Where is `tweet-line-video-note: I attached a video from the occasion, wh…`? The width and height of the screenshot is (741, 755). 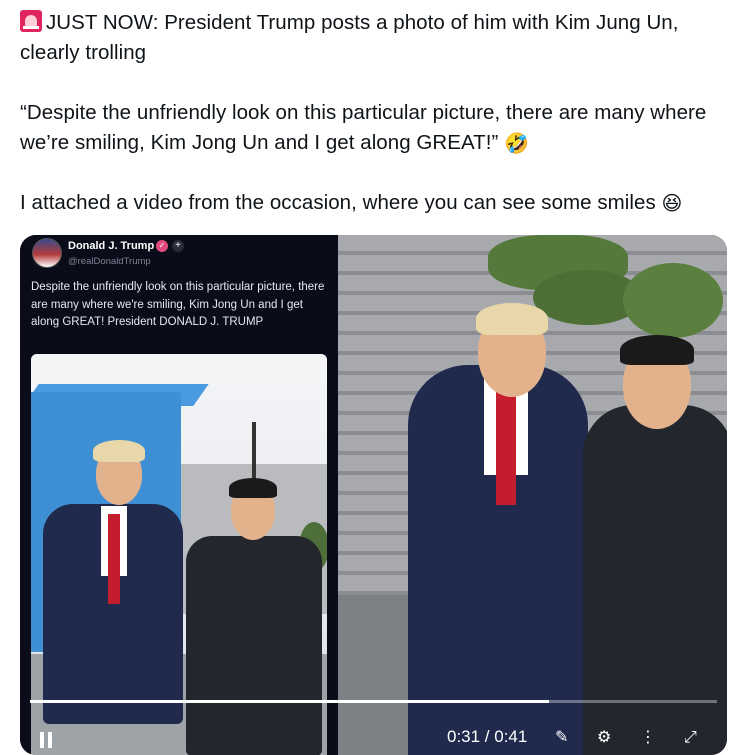 tweet-line-video-note: I attached a video from the occasion, wh… is located at coordinates (372, 203).